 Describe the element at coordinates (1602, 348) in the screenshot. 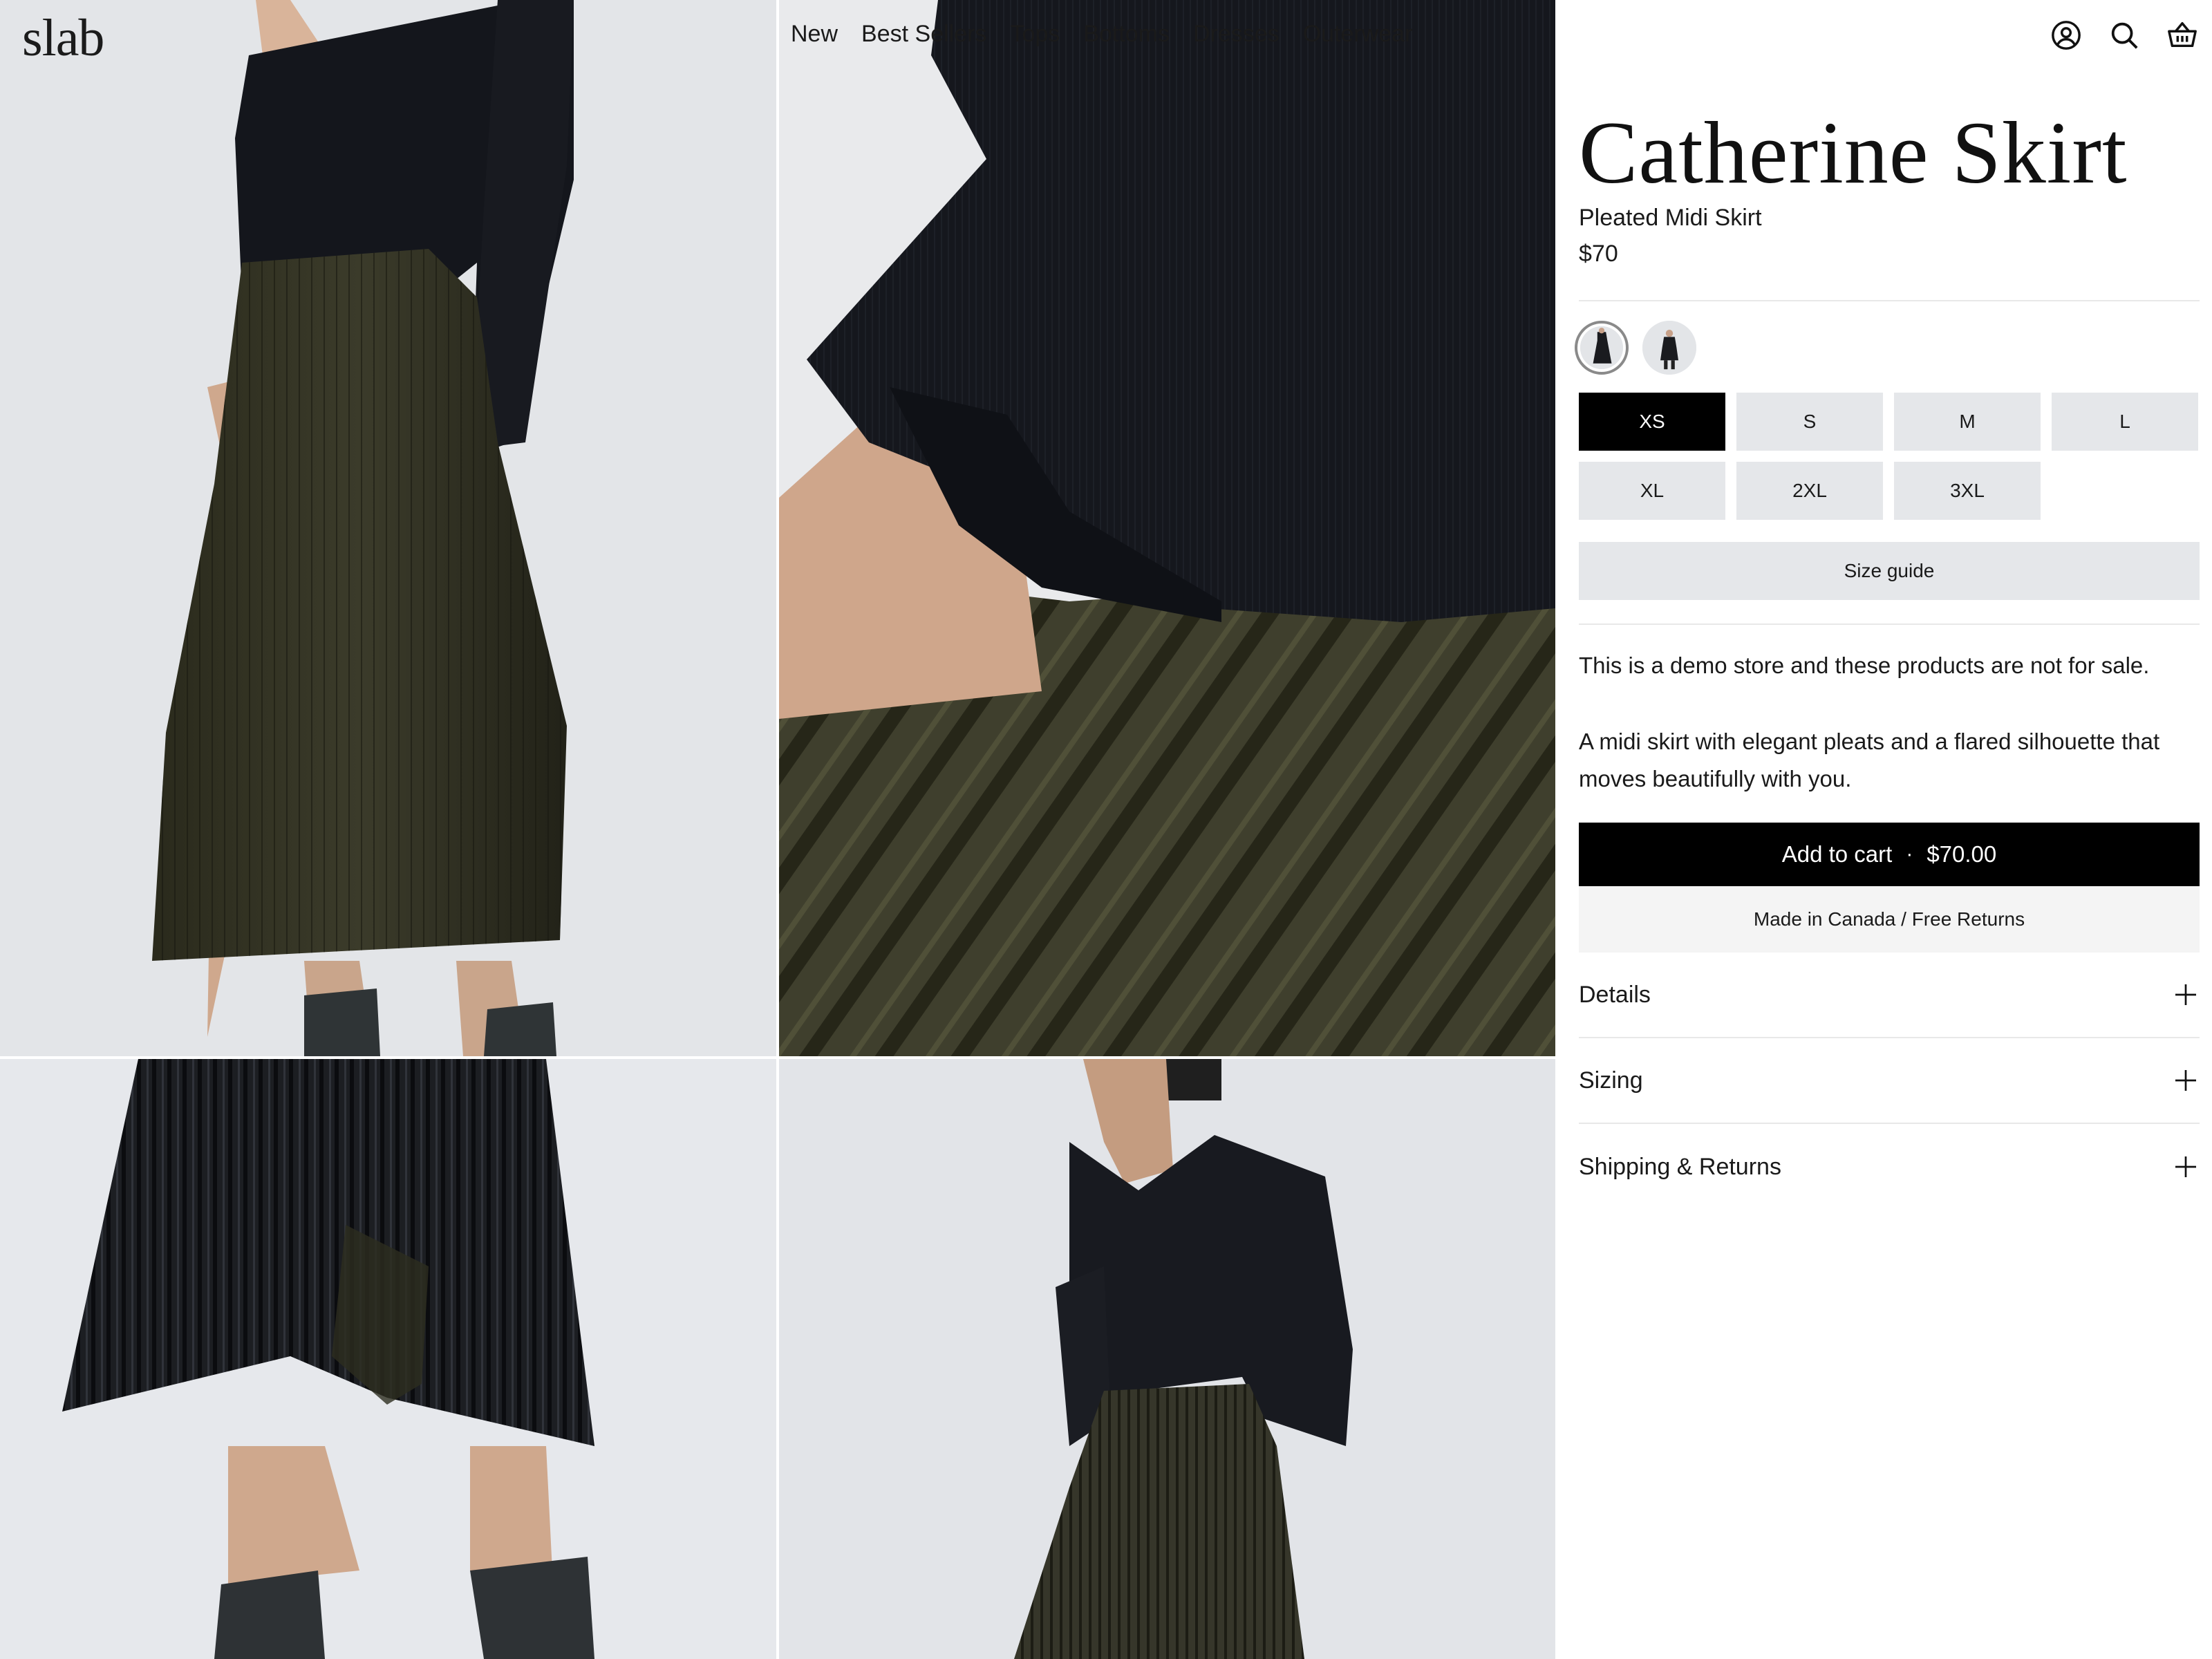

I see `swatch-model-standing` at that location.